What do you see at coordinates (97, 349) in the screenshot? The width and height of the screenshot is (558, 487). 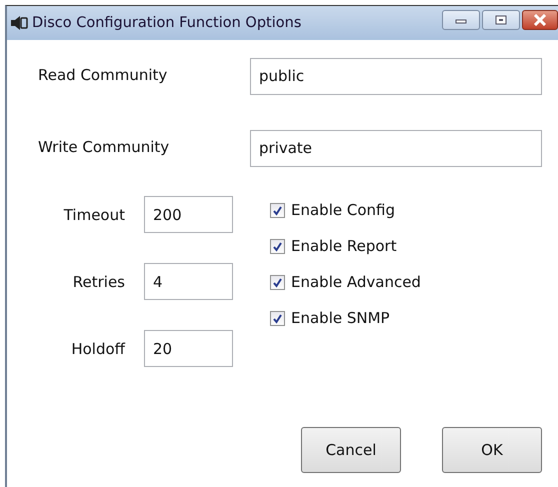 I see `field-label: Holdoff` at bounding box center [97, 349].